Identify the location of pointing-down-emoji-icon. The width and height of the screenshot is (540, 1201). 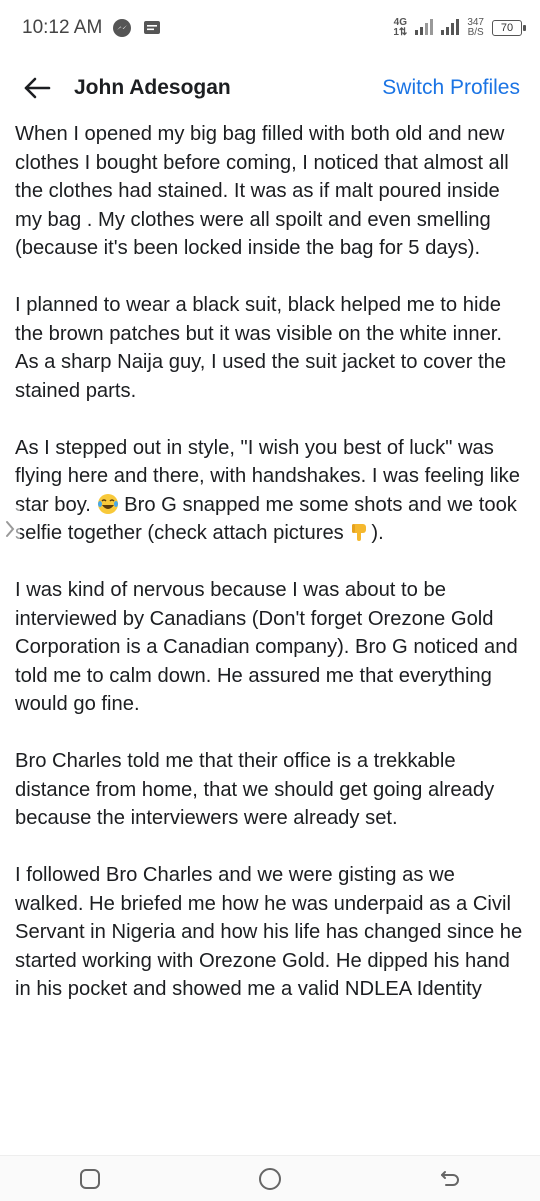
(360, 532).